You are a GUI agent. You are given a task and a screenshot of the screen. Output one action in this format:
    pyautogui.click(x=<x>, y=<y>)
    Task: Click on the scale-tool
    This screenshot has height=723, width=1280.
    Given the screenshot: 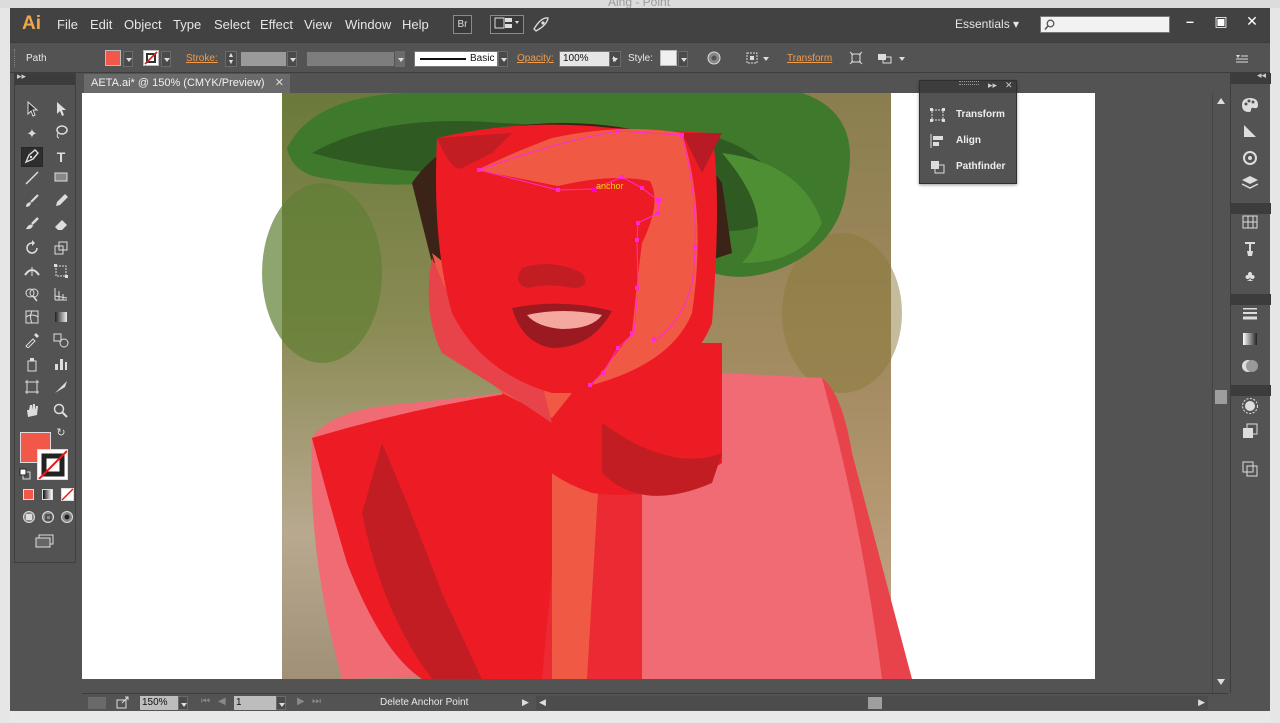 What is the action you would take?
    pyautogui.click(x=61, y=250)
    